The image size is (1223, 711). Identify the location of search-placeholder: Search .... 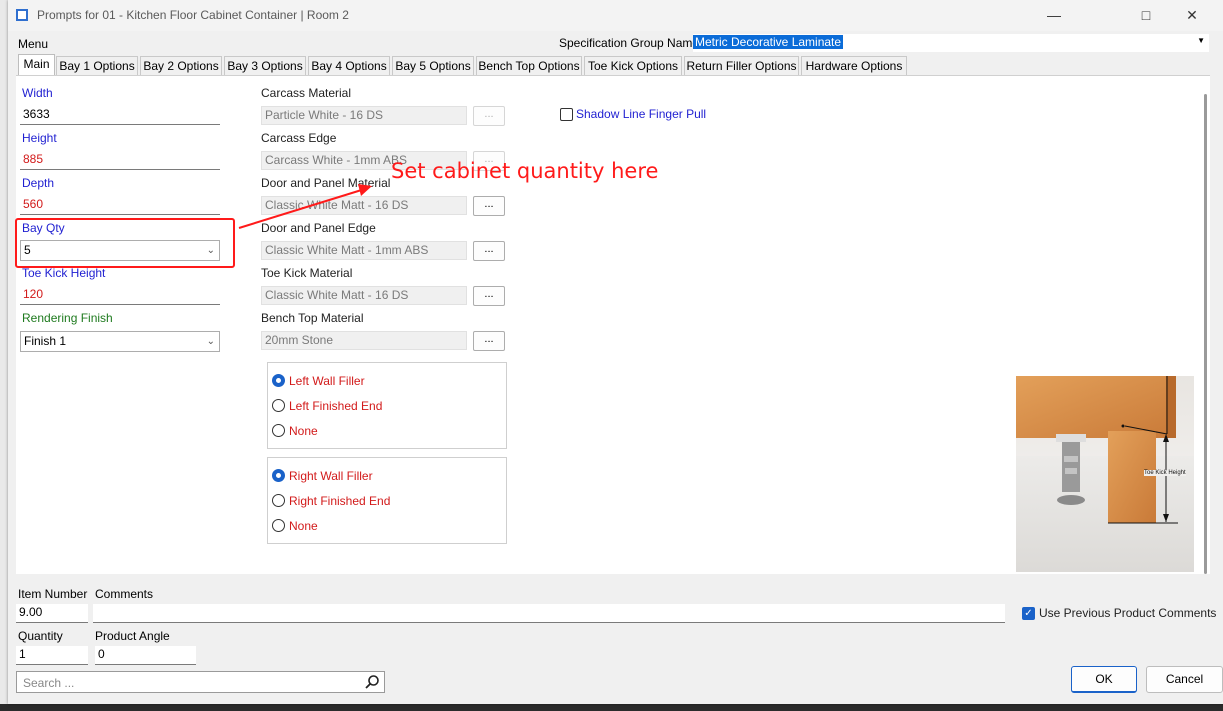
(49, 683).